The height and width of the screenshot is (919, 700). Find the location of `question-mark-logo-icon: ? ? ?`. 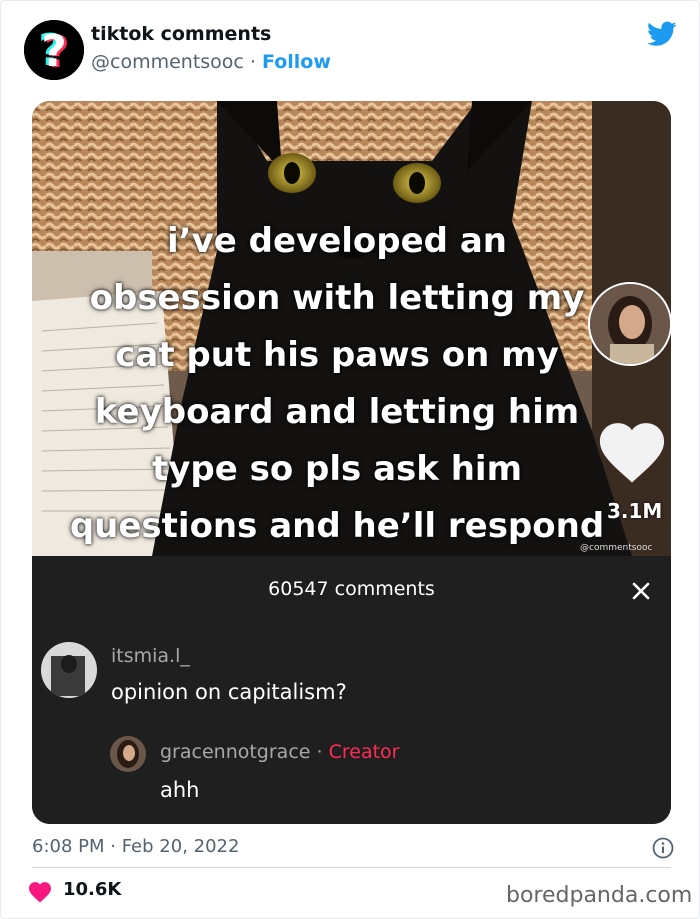

question-mark-logo-icon: ? ? ? is located at coordinates (54, 50).